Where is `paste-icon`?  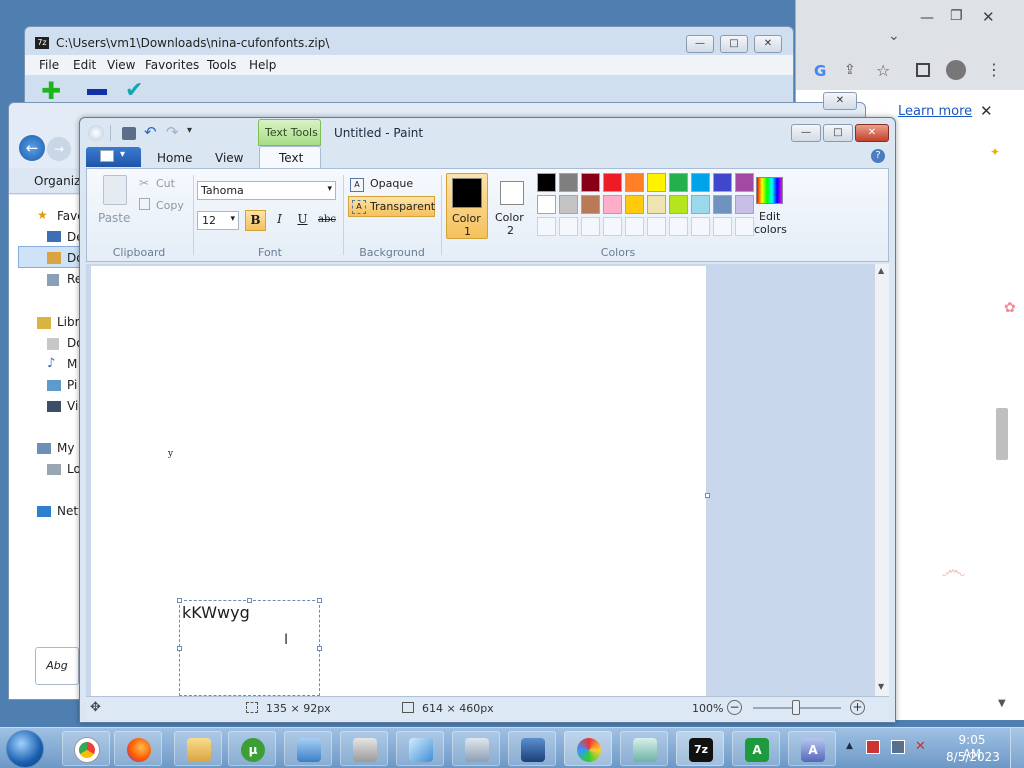 paste-icon is located at coordinates (115, 190).